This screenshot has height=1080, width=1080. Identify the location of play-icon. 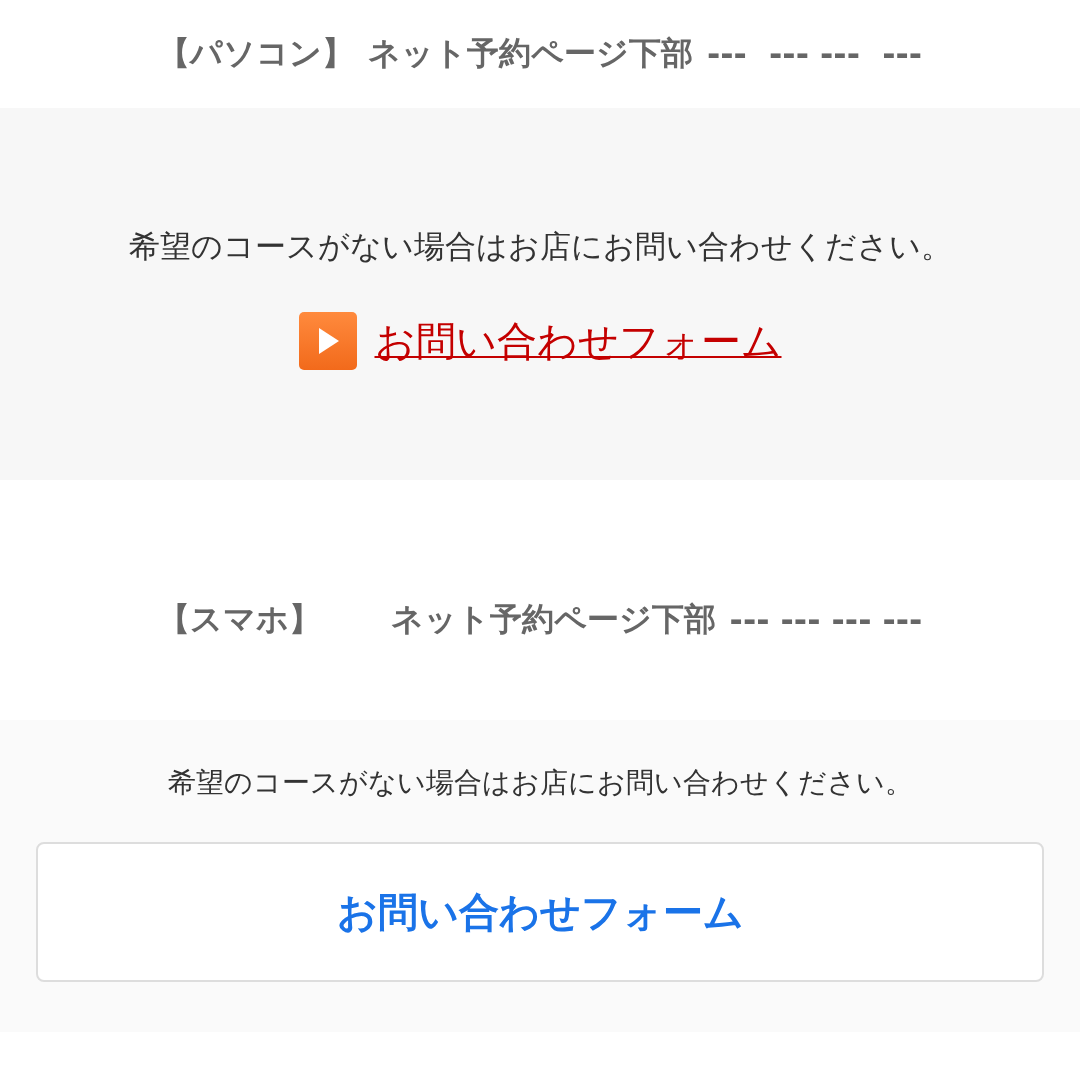
(327, 341).